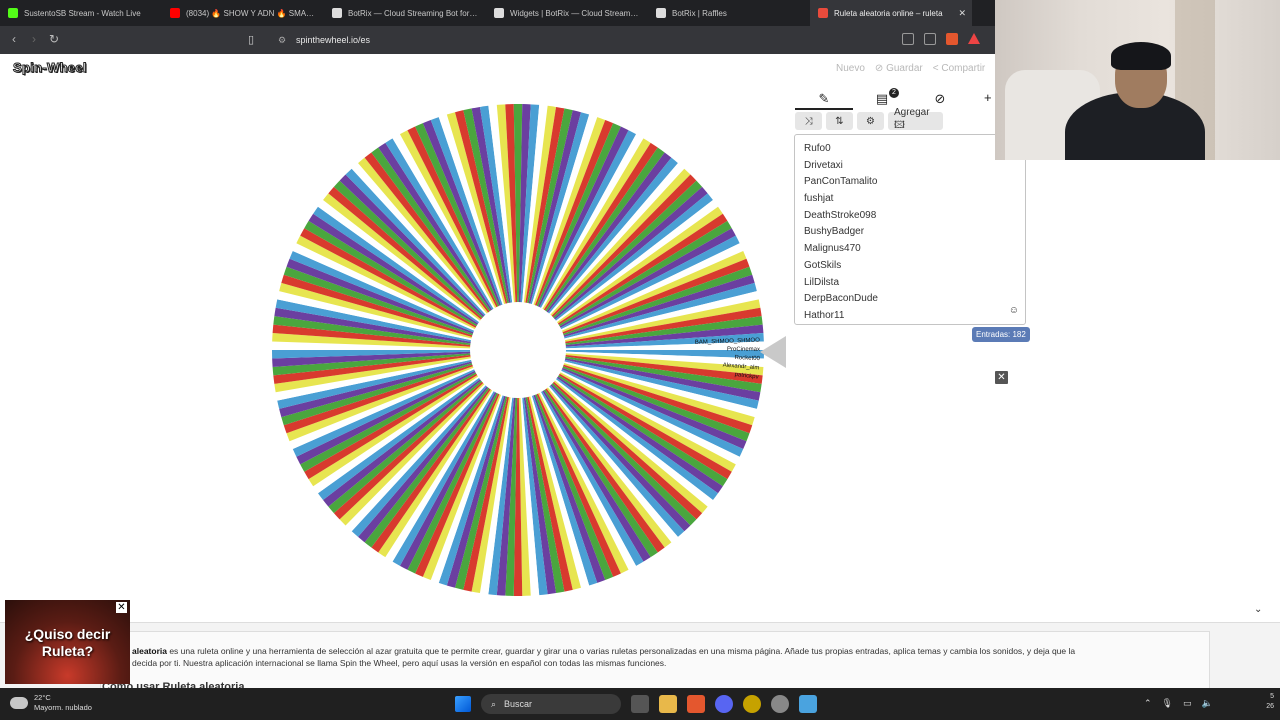 This screenshot has width=1280, height=720. What do you see at coordinates (34, 39) in the screenshot?
I see `forward-icon: ›` at bounding box center [34, 39].